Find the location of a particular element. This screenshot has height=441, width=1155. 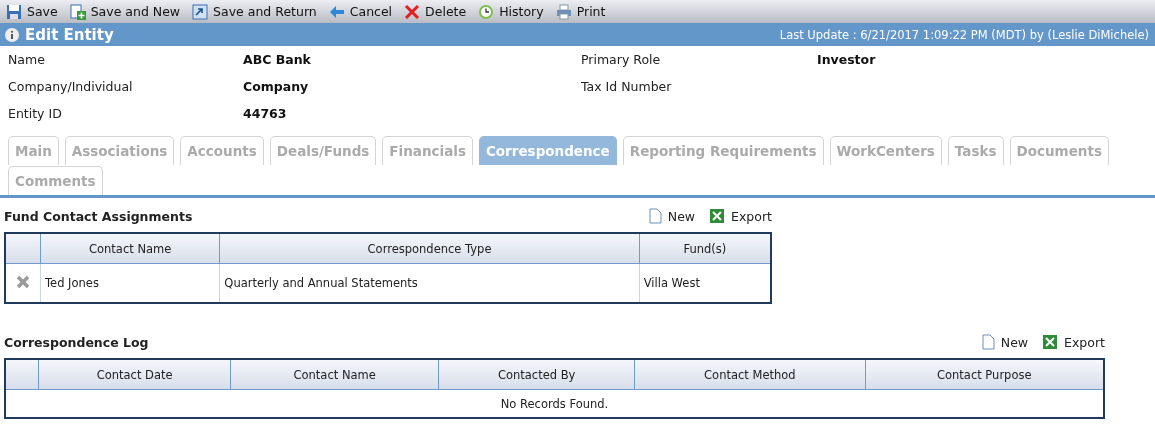

toolbar-button: Save and New is located at coordinates (125, 11).